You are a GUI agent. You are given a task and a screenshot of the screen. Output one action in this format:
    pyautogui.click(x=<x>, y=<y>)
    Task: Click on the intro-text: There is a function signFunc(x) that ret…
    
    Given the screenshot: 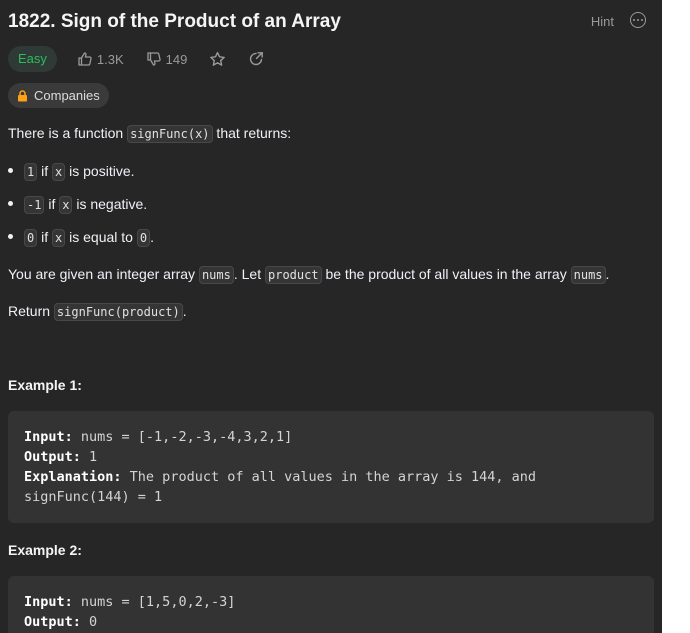 What is the action you would take?
    pyautogui.click(x=150, y=134)
    